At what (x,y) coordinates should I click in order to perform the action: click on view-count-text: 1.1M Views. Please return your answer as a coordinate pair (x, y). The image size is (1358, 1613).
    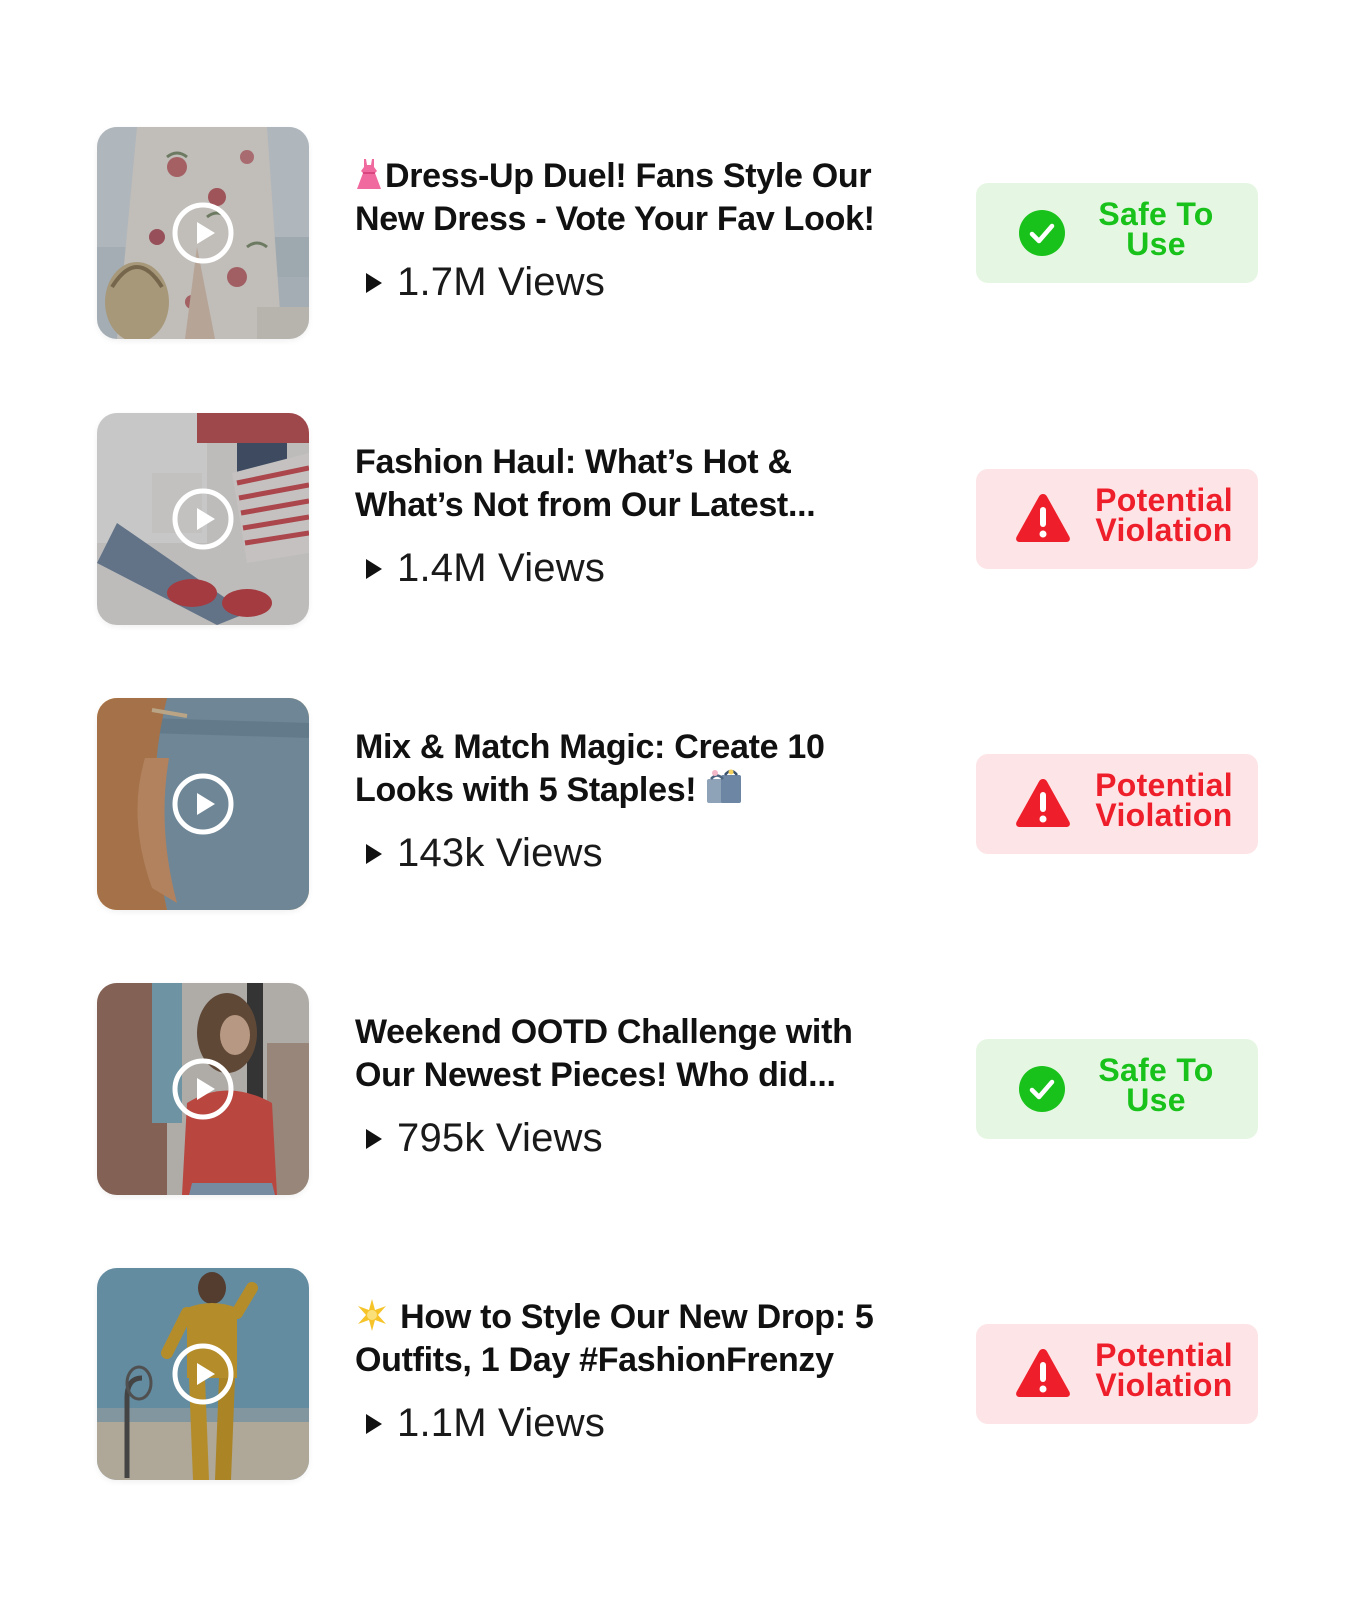
    Looking at the image, I should click on (501, 1423).